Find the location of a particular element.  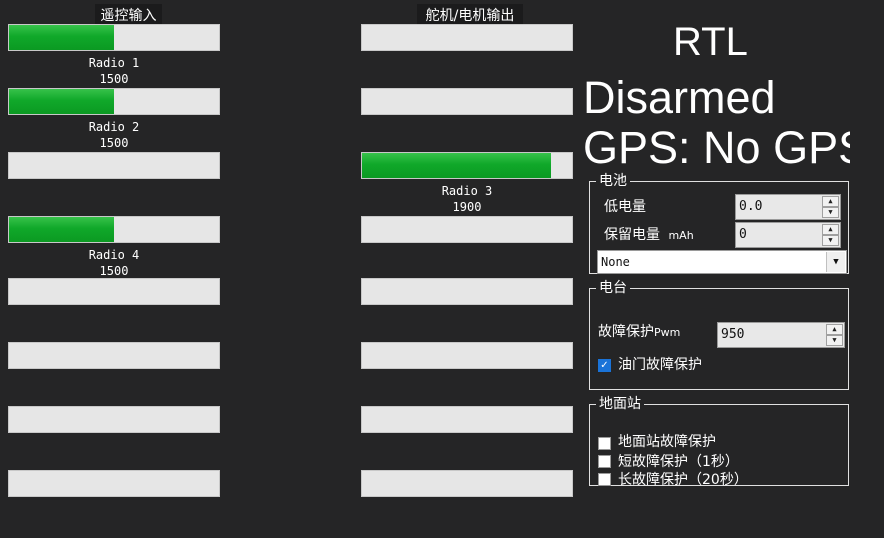

failsafe-pwm-label-wrap: 故障保护Pwm is located at coordinates (639, 332).